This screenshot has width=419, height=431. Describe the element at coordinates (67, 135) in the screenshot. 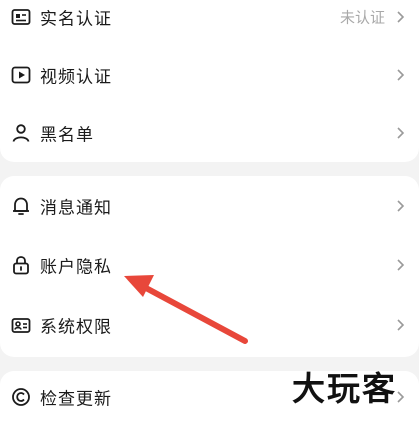

I see `settings-item-label: 黑名单` at that location.